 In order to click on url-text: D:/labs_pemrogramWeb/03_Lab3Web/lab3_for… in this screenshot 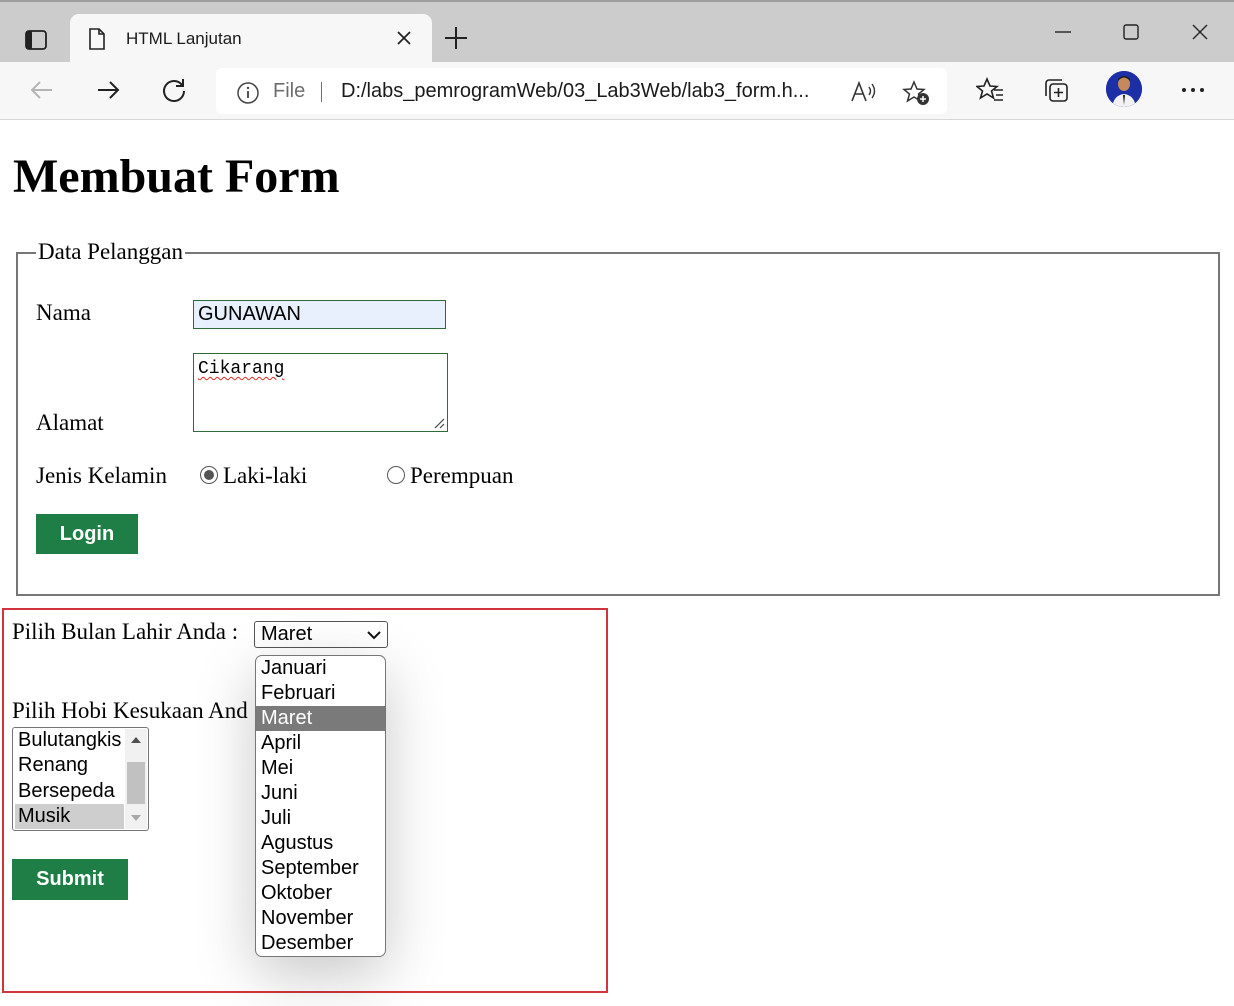, I will do `click(575, 91)`.